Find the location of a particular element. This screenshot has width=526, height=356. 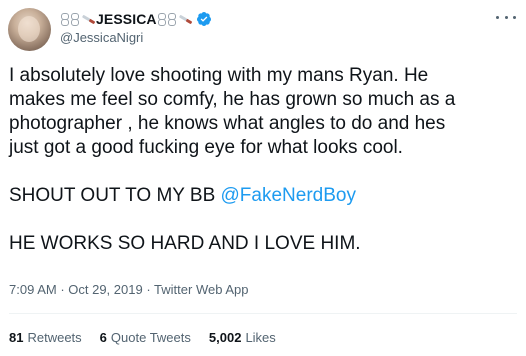

mention-link: @FakeNerdBoy is located at coordinates (288, 195).